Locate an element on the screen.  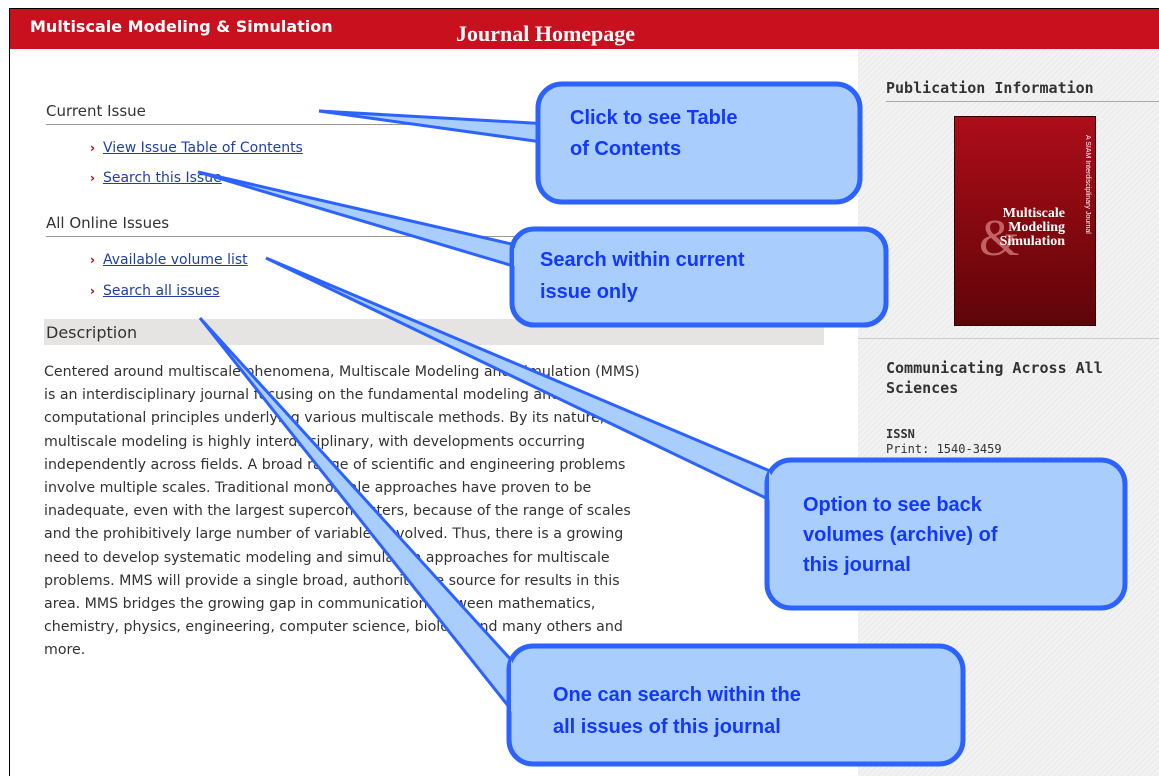
view-toc-link: View Issue Table of Contents is located at coordinates (203, 148).